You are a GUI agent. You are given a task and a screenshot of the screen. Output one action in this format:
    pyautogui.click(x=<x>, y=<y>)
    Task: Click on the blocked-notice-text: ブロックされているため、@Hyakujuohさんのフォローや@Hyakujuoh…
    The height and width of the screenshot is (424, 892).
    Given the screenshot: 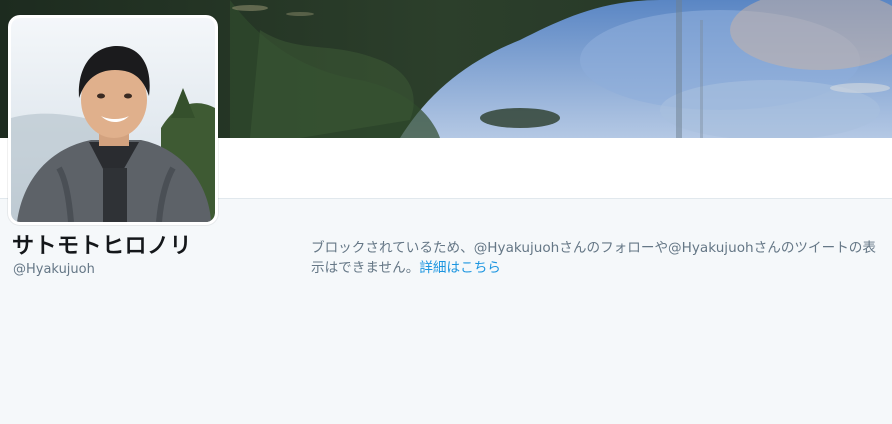 What is the action you would take?
    pyautogui.click(x=593, y=258)
    